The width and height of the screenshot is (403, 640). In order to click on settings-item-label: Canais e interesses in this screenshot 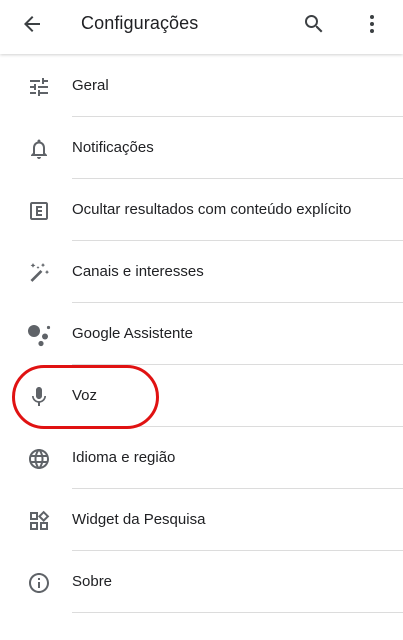, I will do `click(138, 271)`.